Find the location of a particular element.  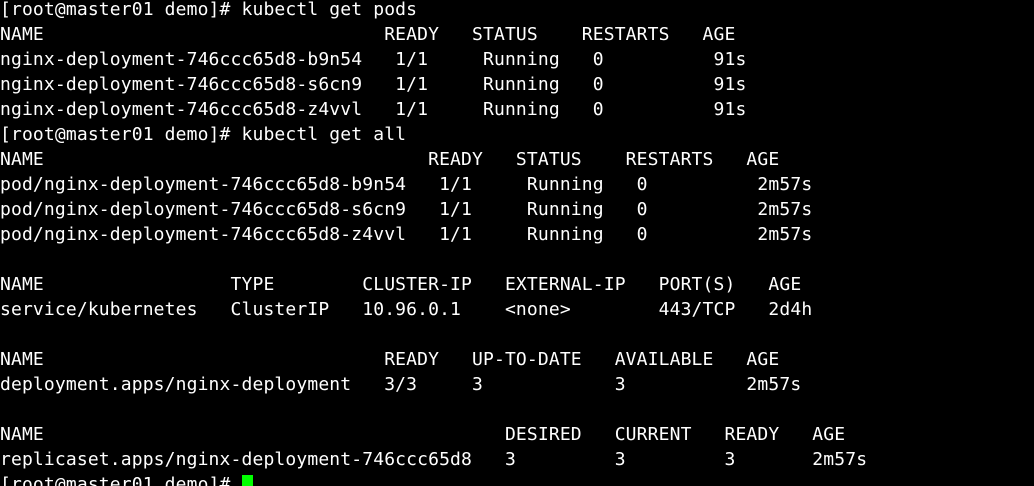

table-header: NAME READY UP-TO-DATE AVAILABLE AGE is located at coordinates (390, 359).